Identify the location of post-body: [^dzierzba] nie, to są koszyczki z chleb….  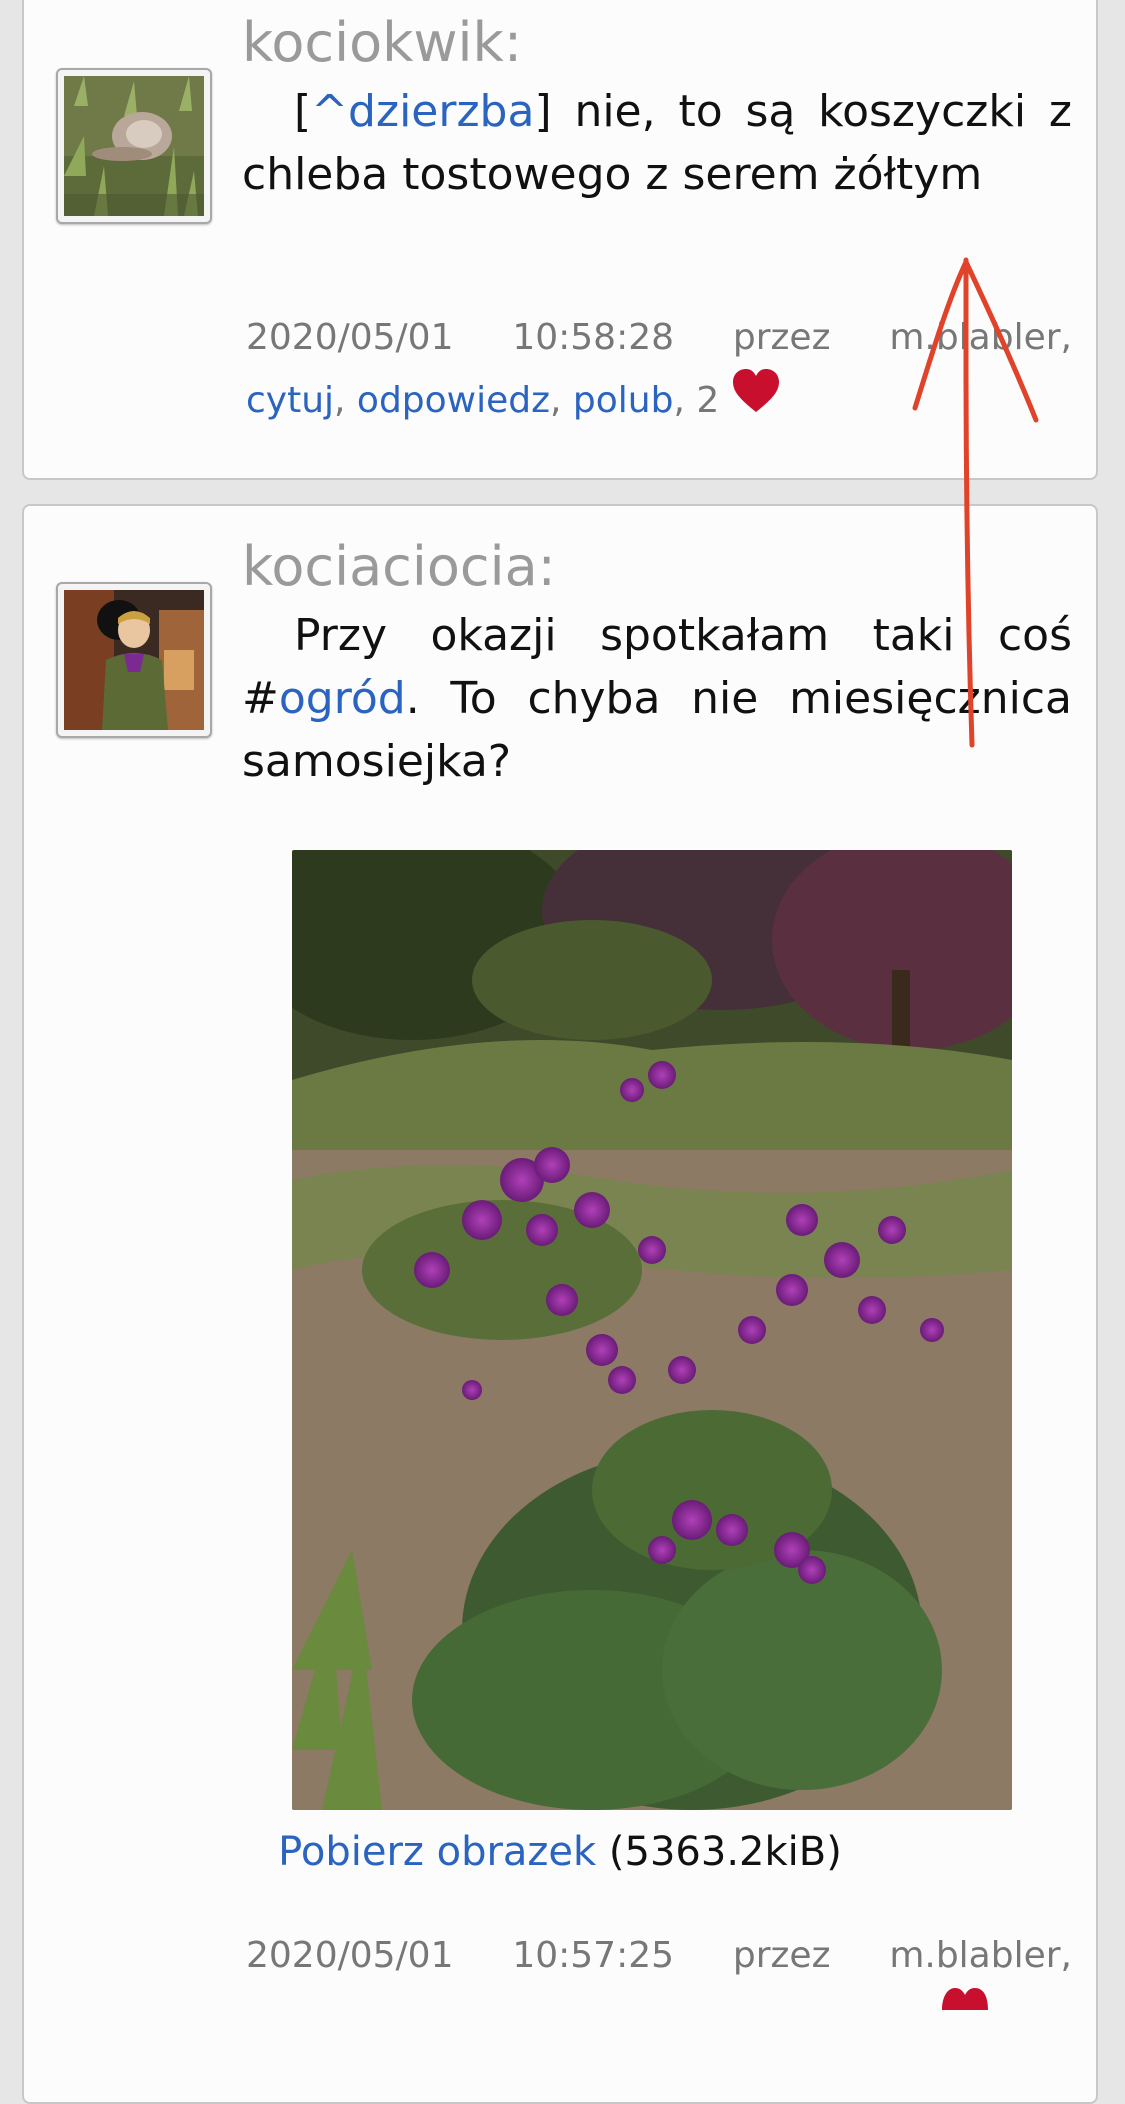
(657, 143).